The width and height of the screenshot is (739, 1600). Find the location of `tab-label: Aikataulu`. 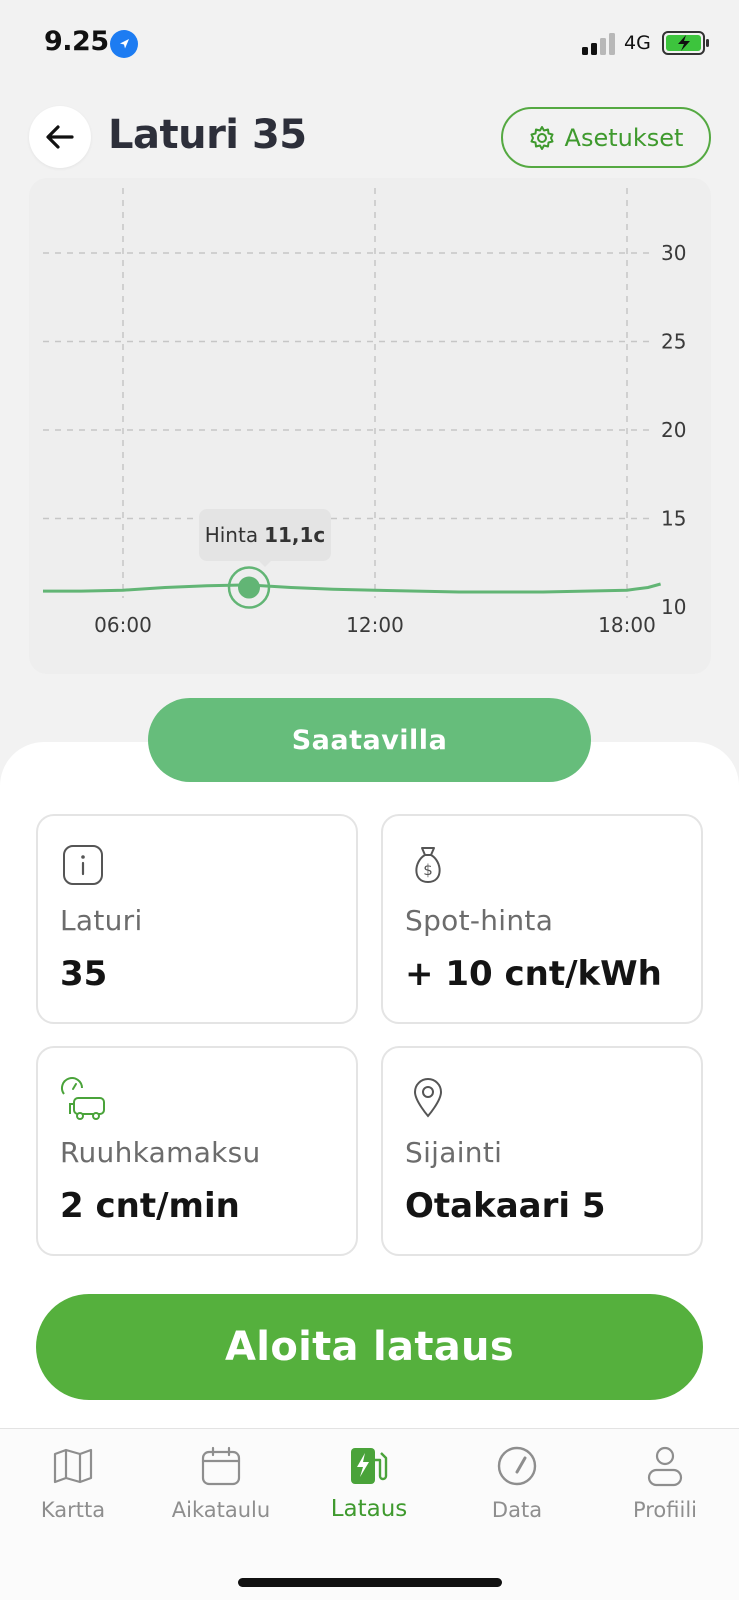

tab-label: Aikataulu is located at coordinates (221, 1510).